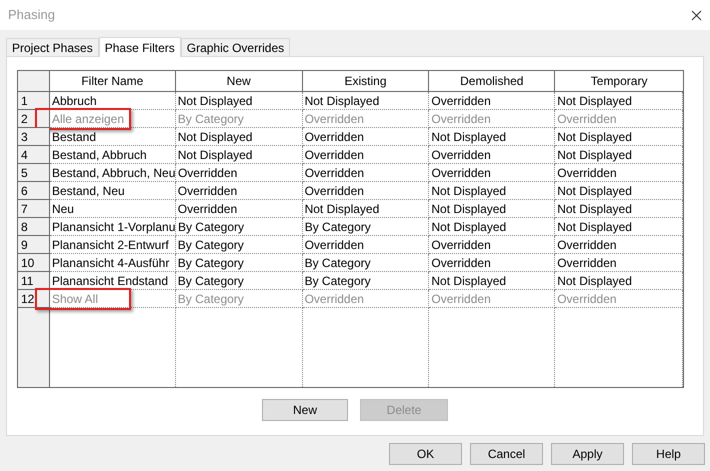  Describe the element at coordinates (34, 299) in the screenshot. I see `row-number: 12` at that location.